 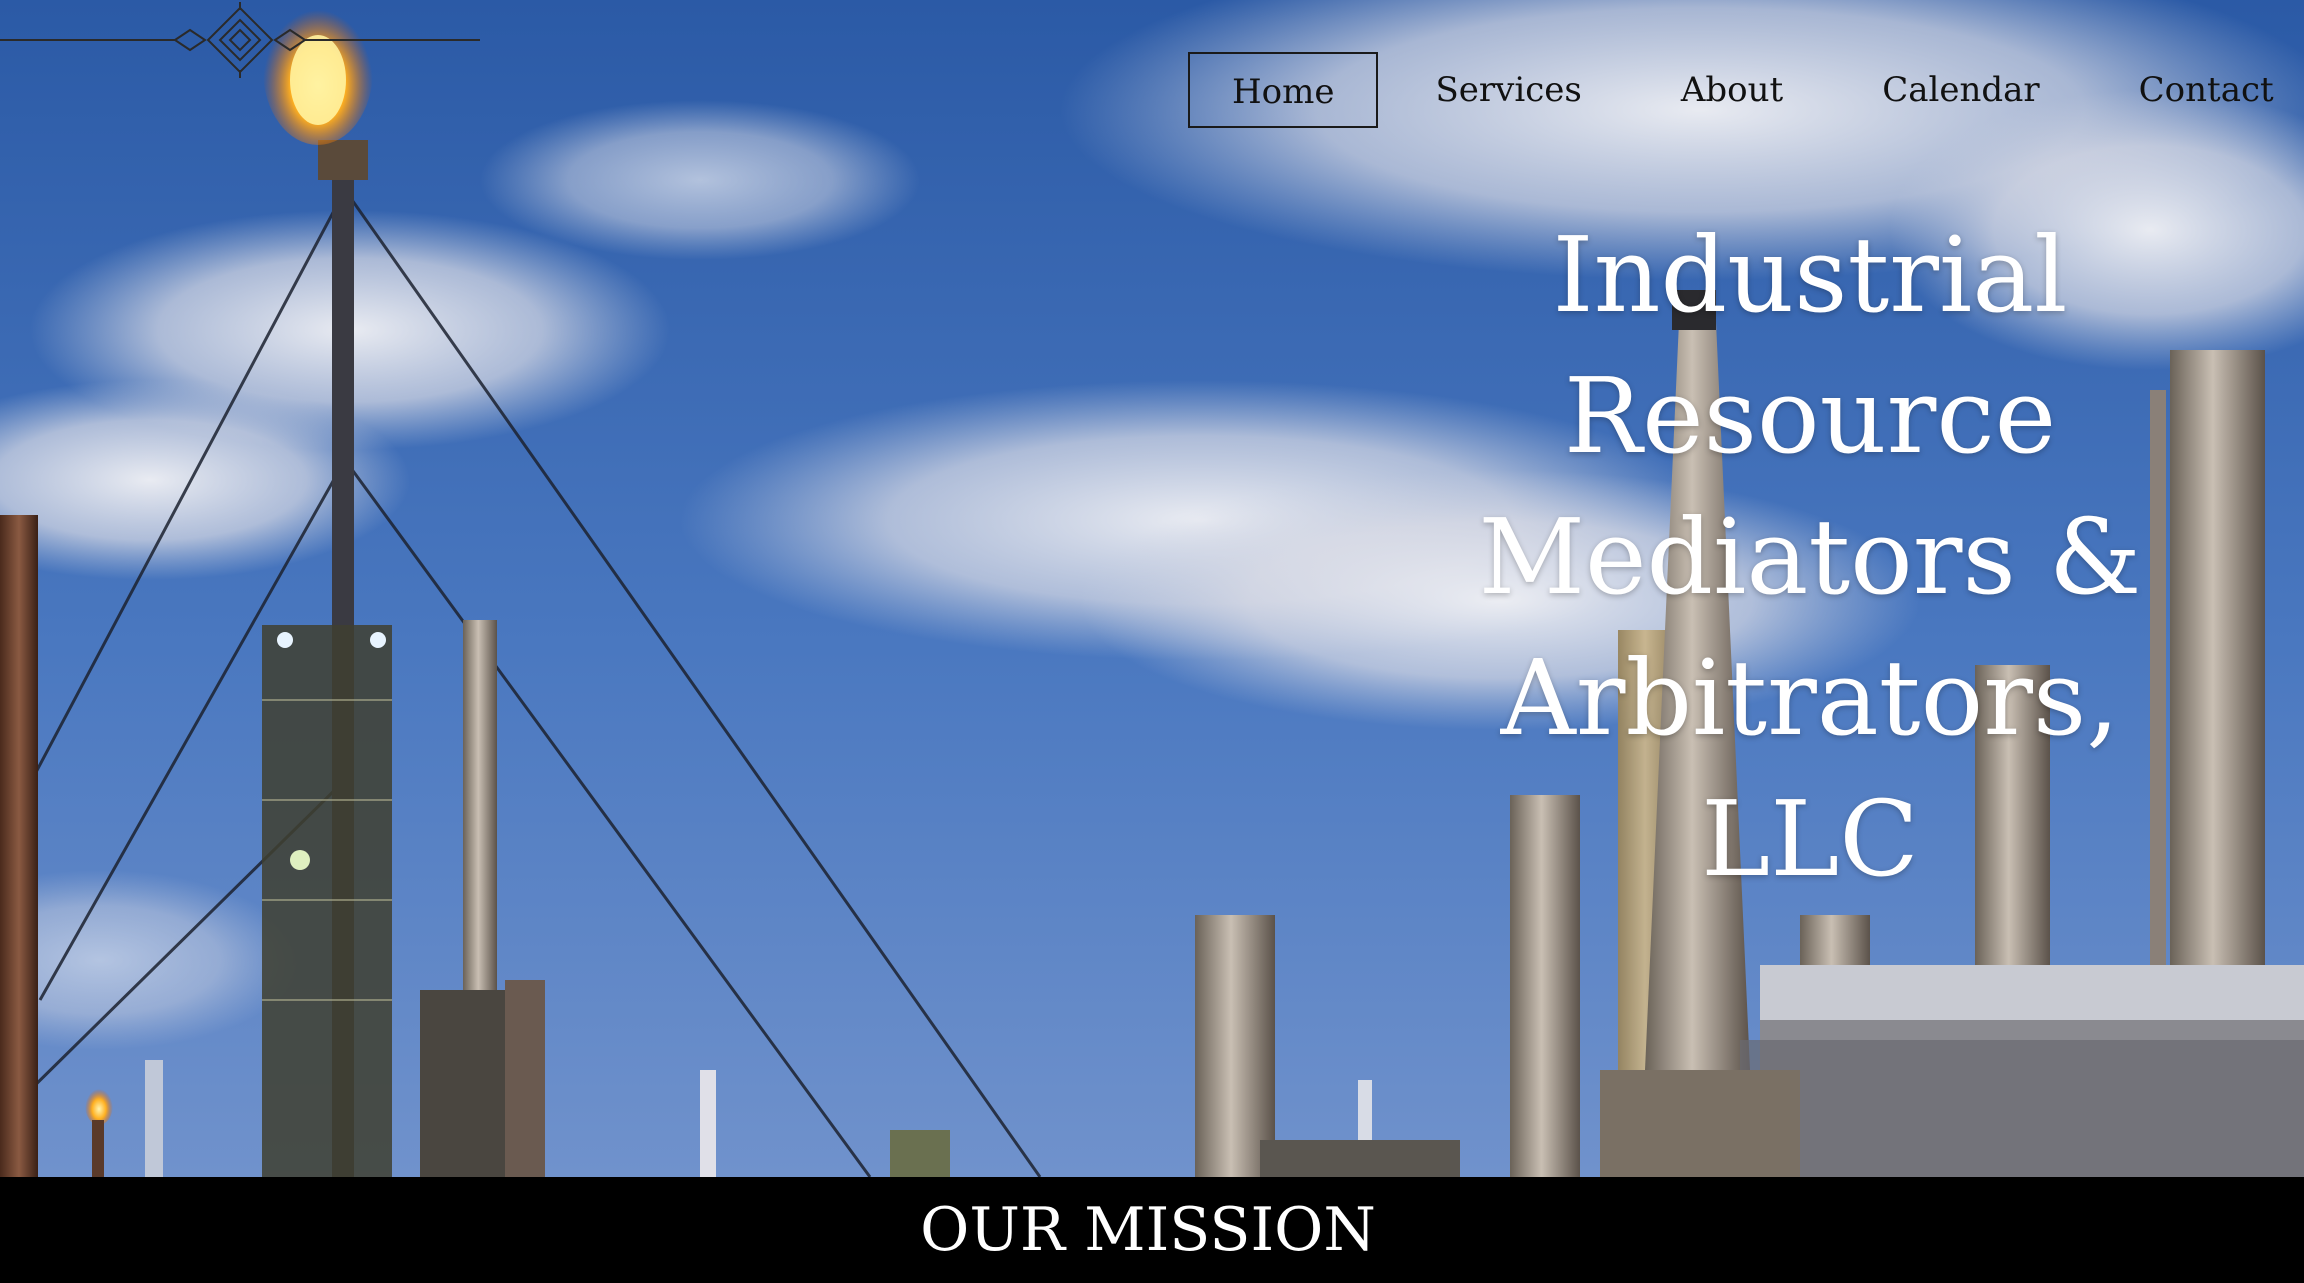 What do you see at coordinates (1810, 416) in the screenshot?
I see `company-title-line-2: Resource` at bounding box center [1810, 416].